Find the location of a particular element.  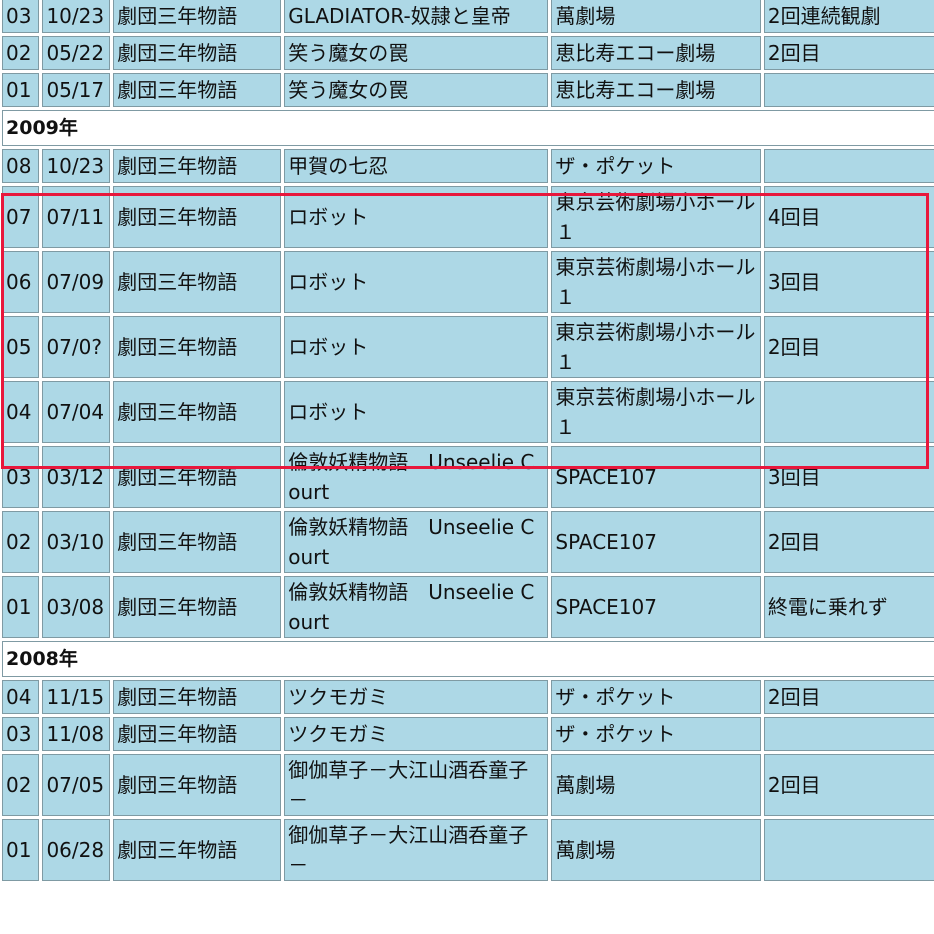

table-row: 05 07/0? 劇団三年物語 ロボット 東京芸術劇場小ホール１ 2回目 is located at coordinates (468, 347).